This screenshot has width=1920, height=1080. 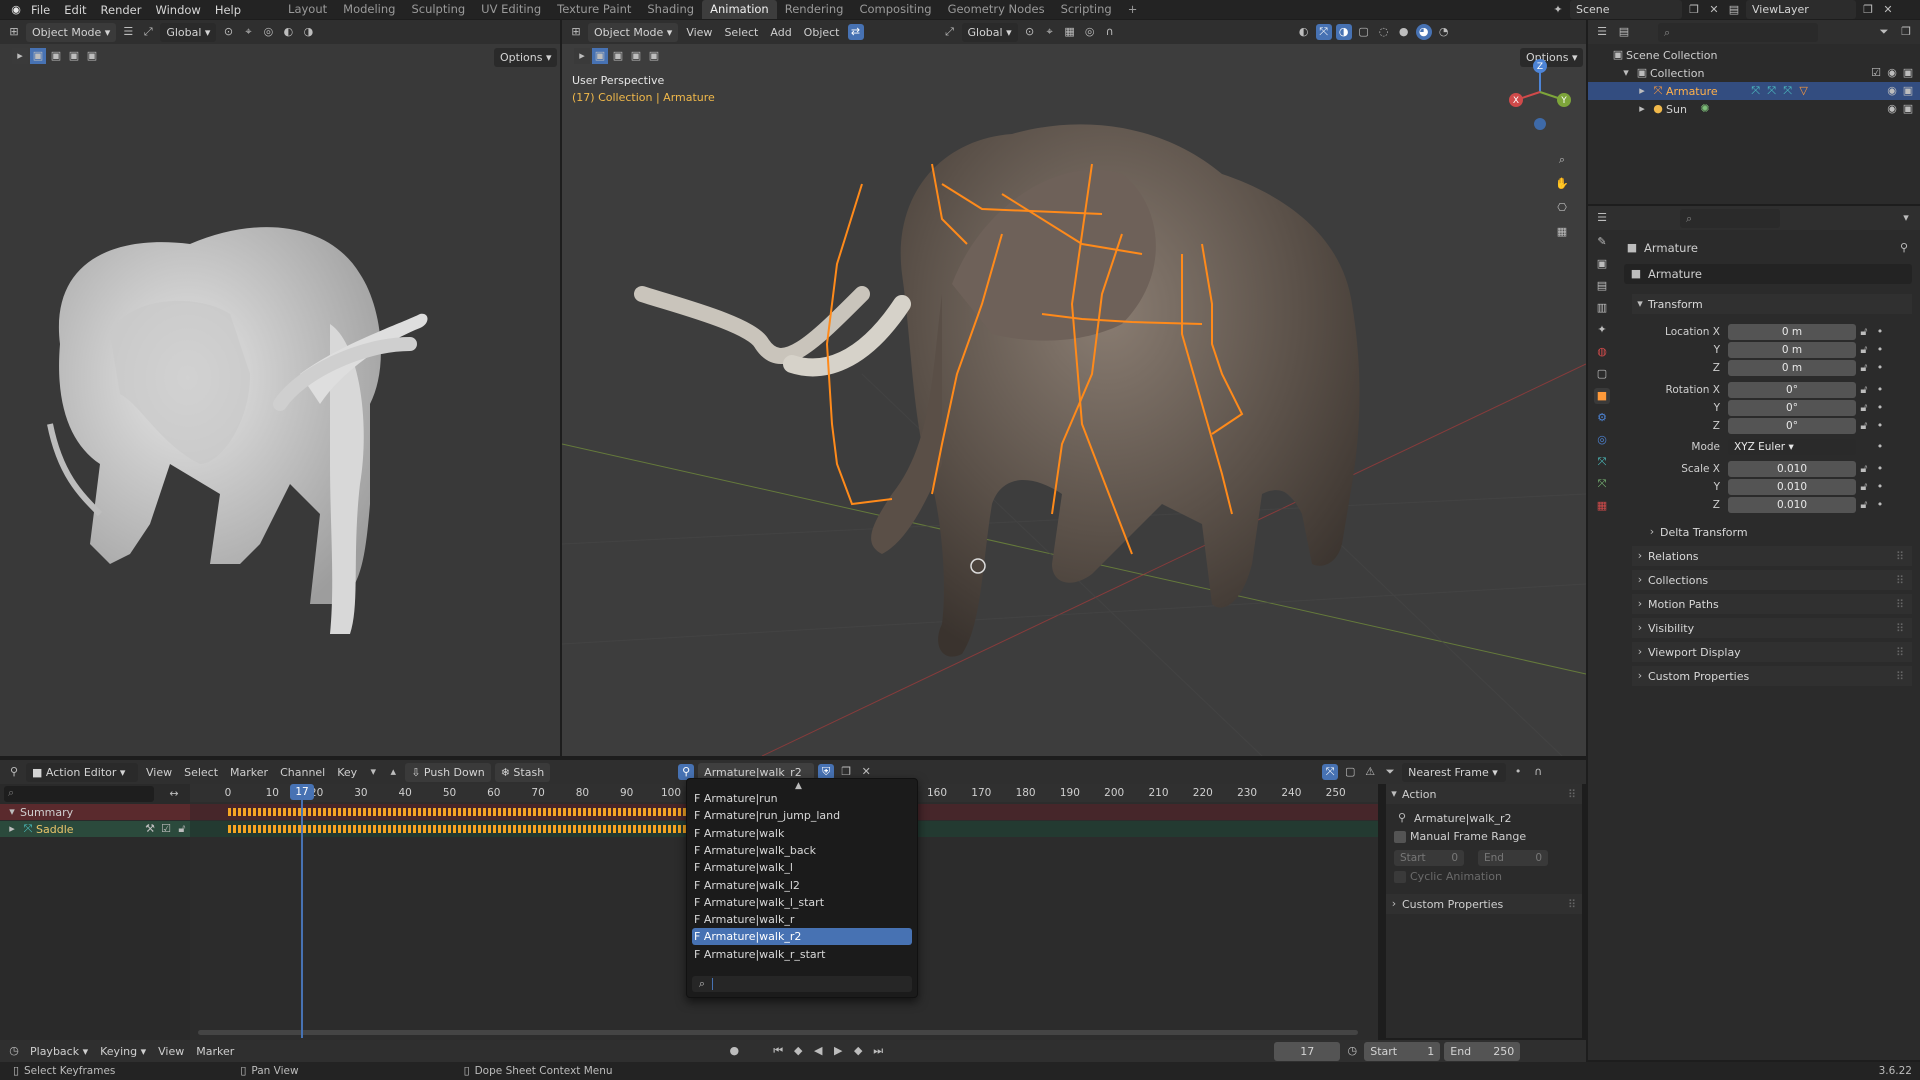 I want to click on record-icon: ●, so click(x=734, y=1051).